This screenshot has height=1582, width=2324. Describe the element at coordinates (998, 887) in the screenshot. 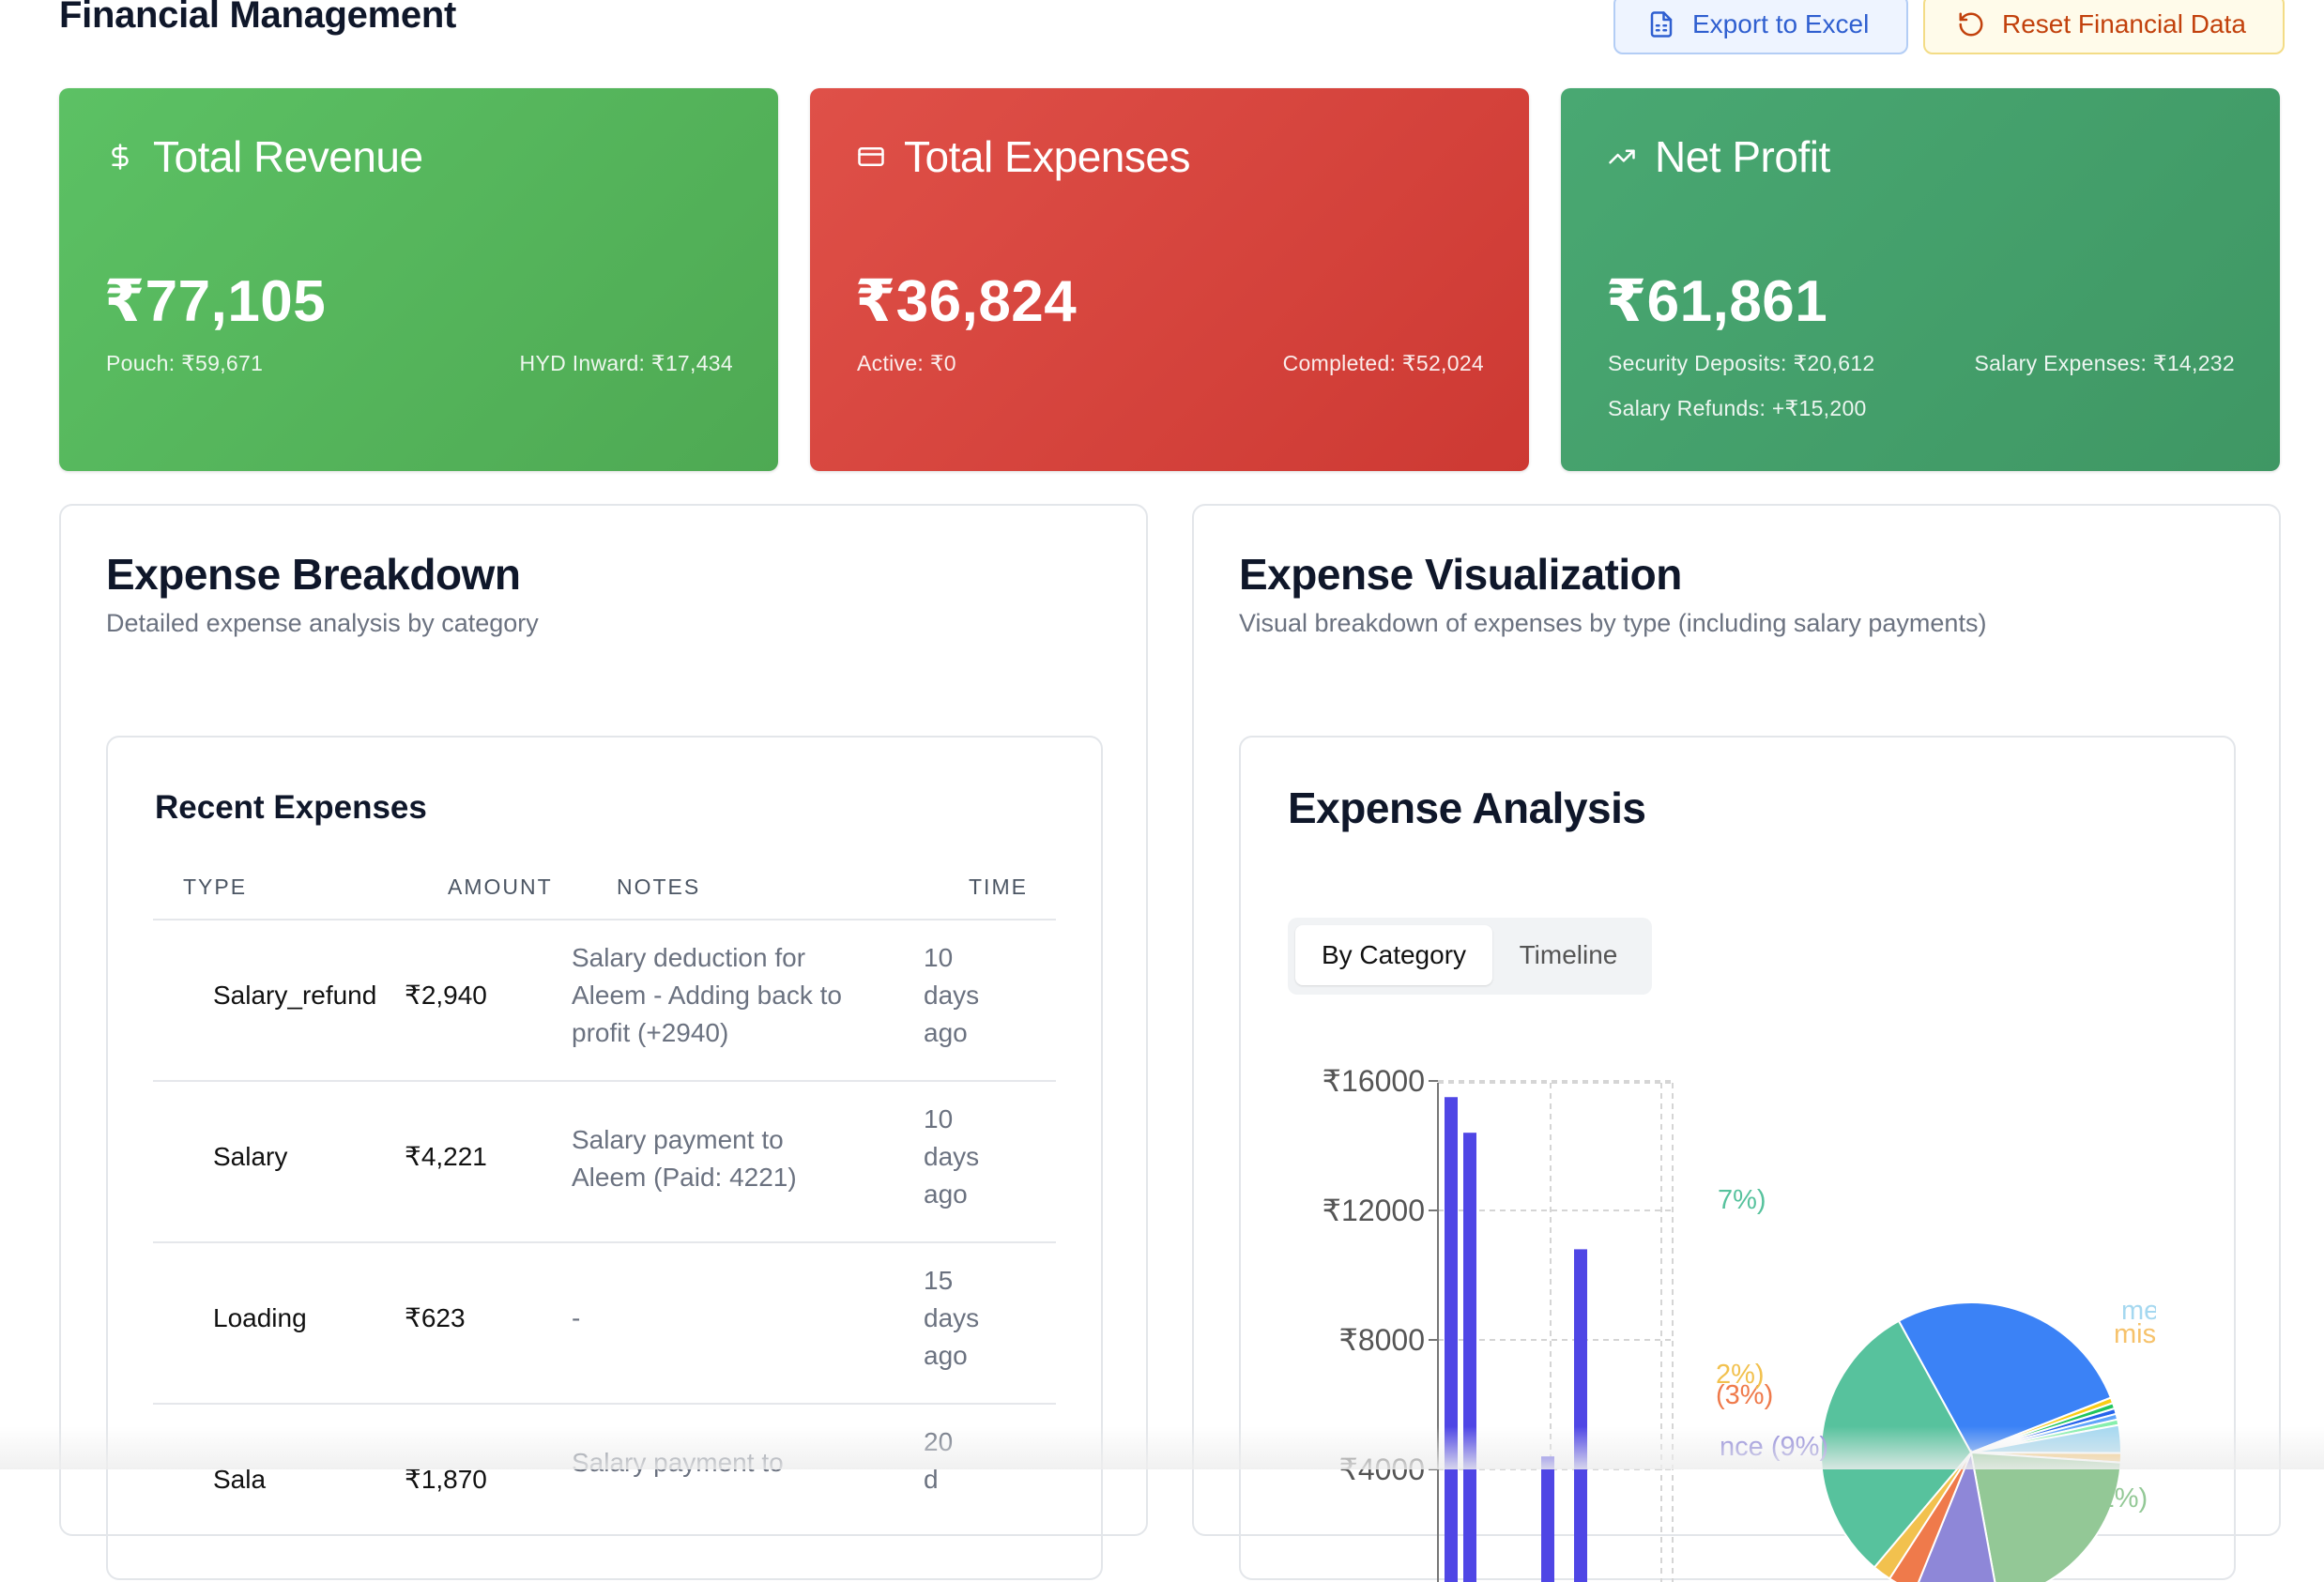

I see `column-header-time: TIME` at that location.